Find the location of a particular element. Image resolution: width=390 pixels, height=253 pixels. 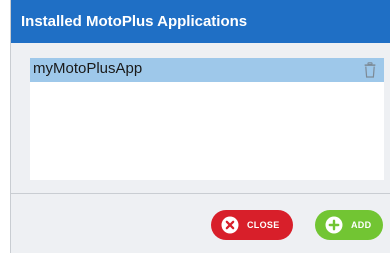

trash-icon is located at coordinates (370, 70).